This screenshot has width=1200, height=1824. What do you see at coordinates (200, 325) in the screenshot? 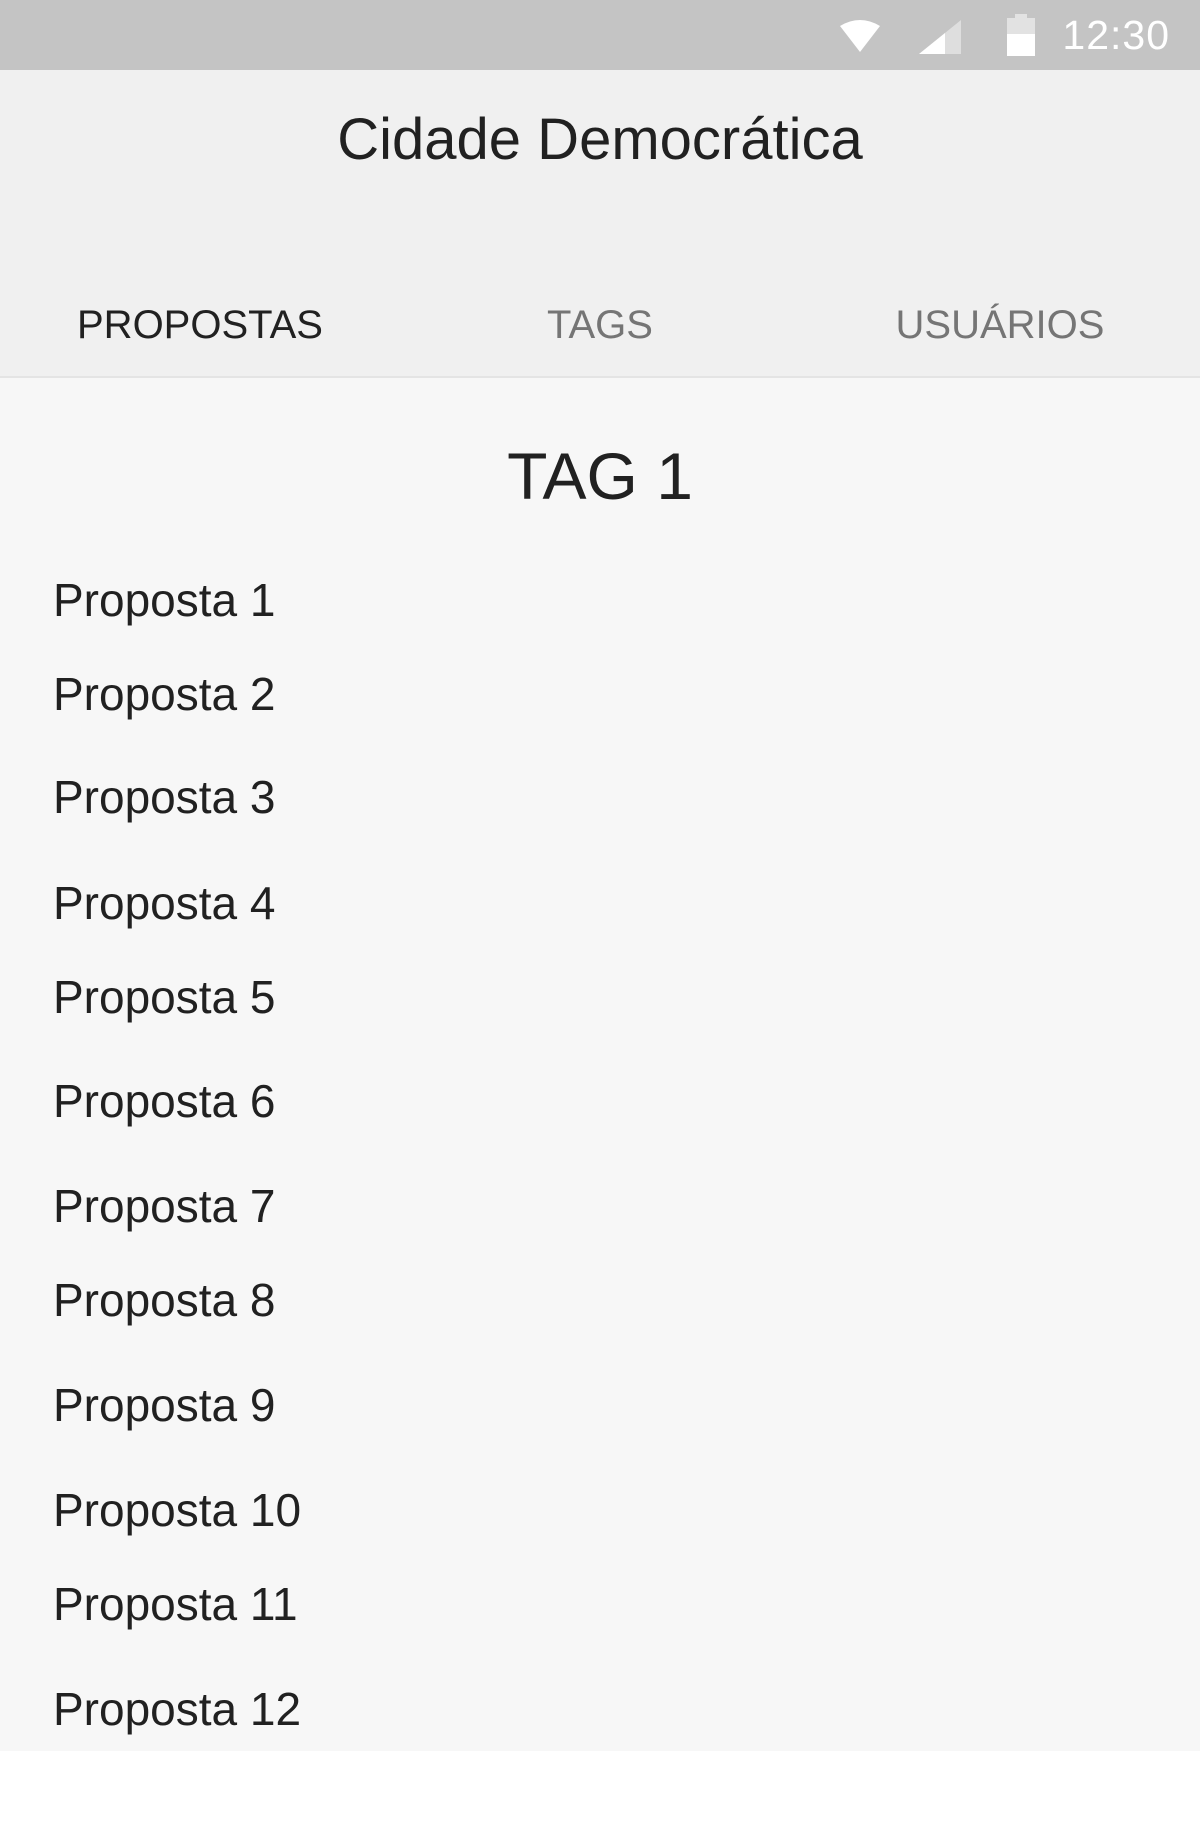
I see `tab-propostas: PROPOSTAS` at bounding box center [200, 325].